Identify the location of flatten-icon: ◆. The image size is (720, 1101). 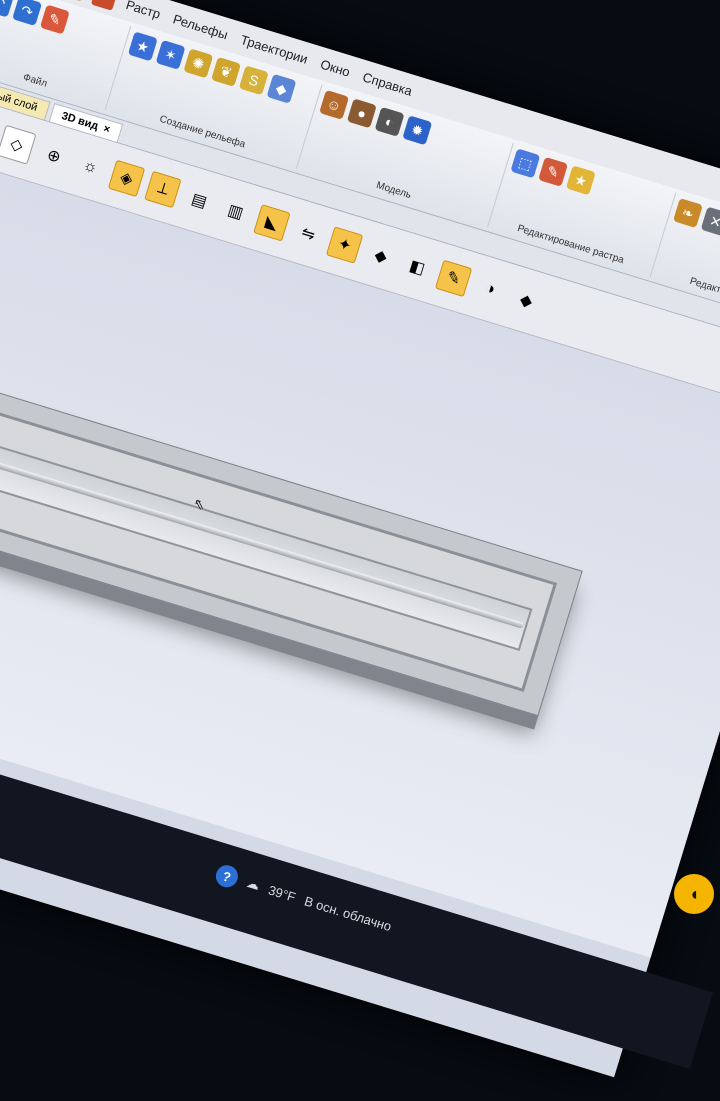
(380, 255).